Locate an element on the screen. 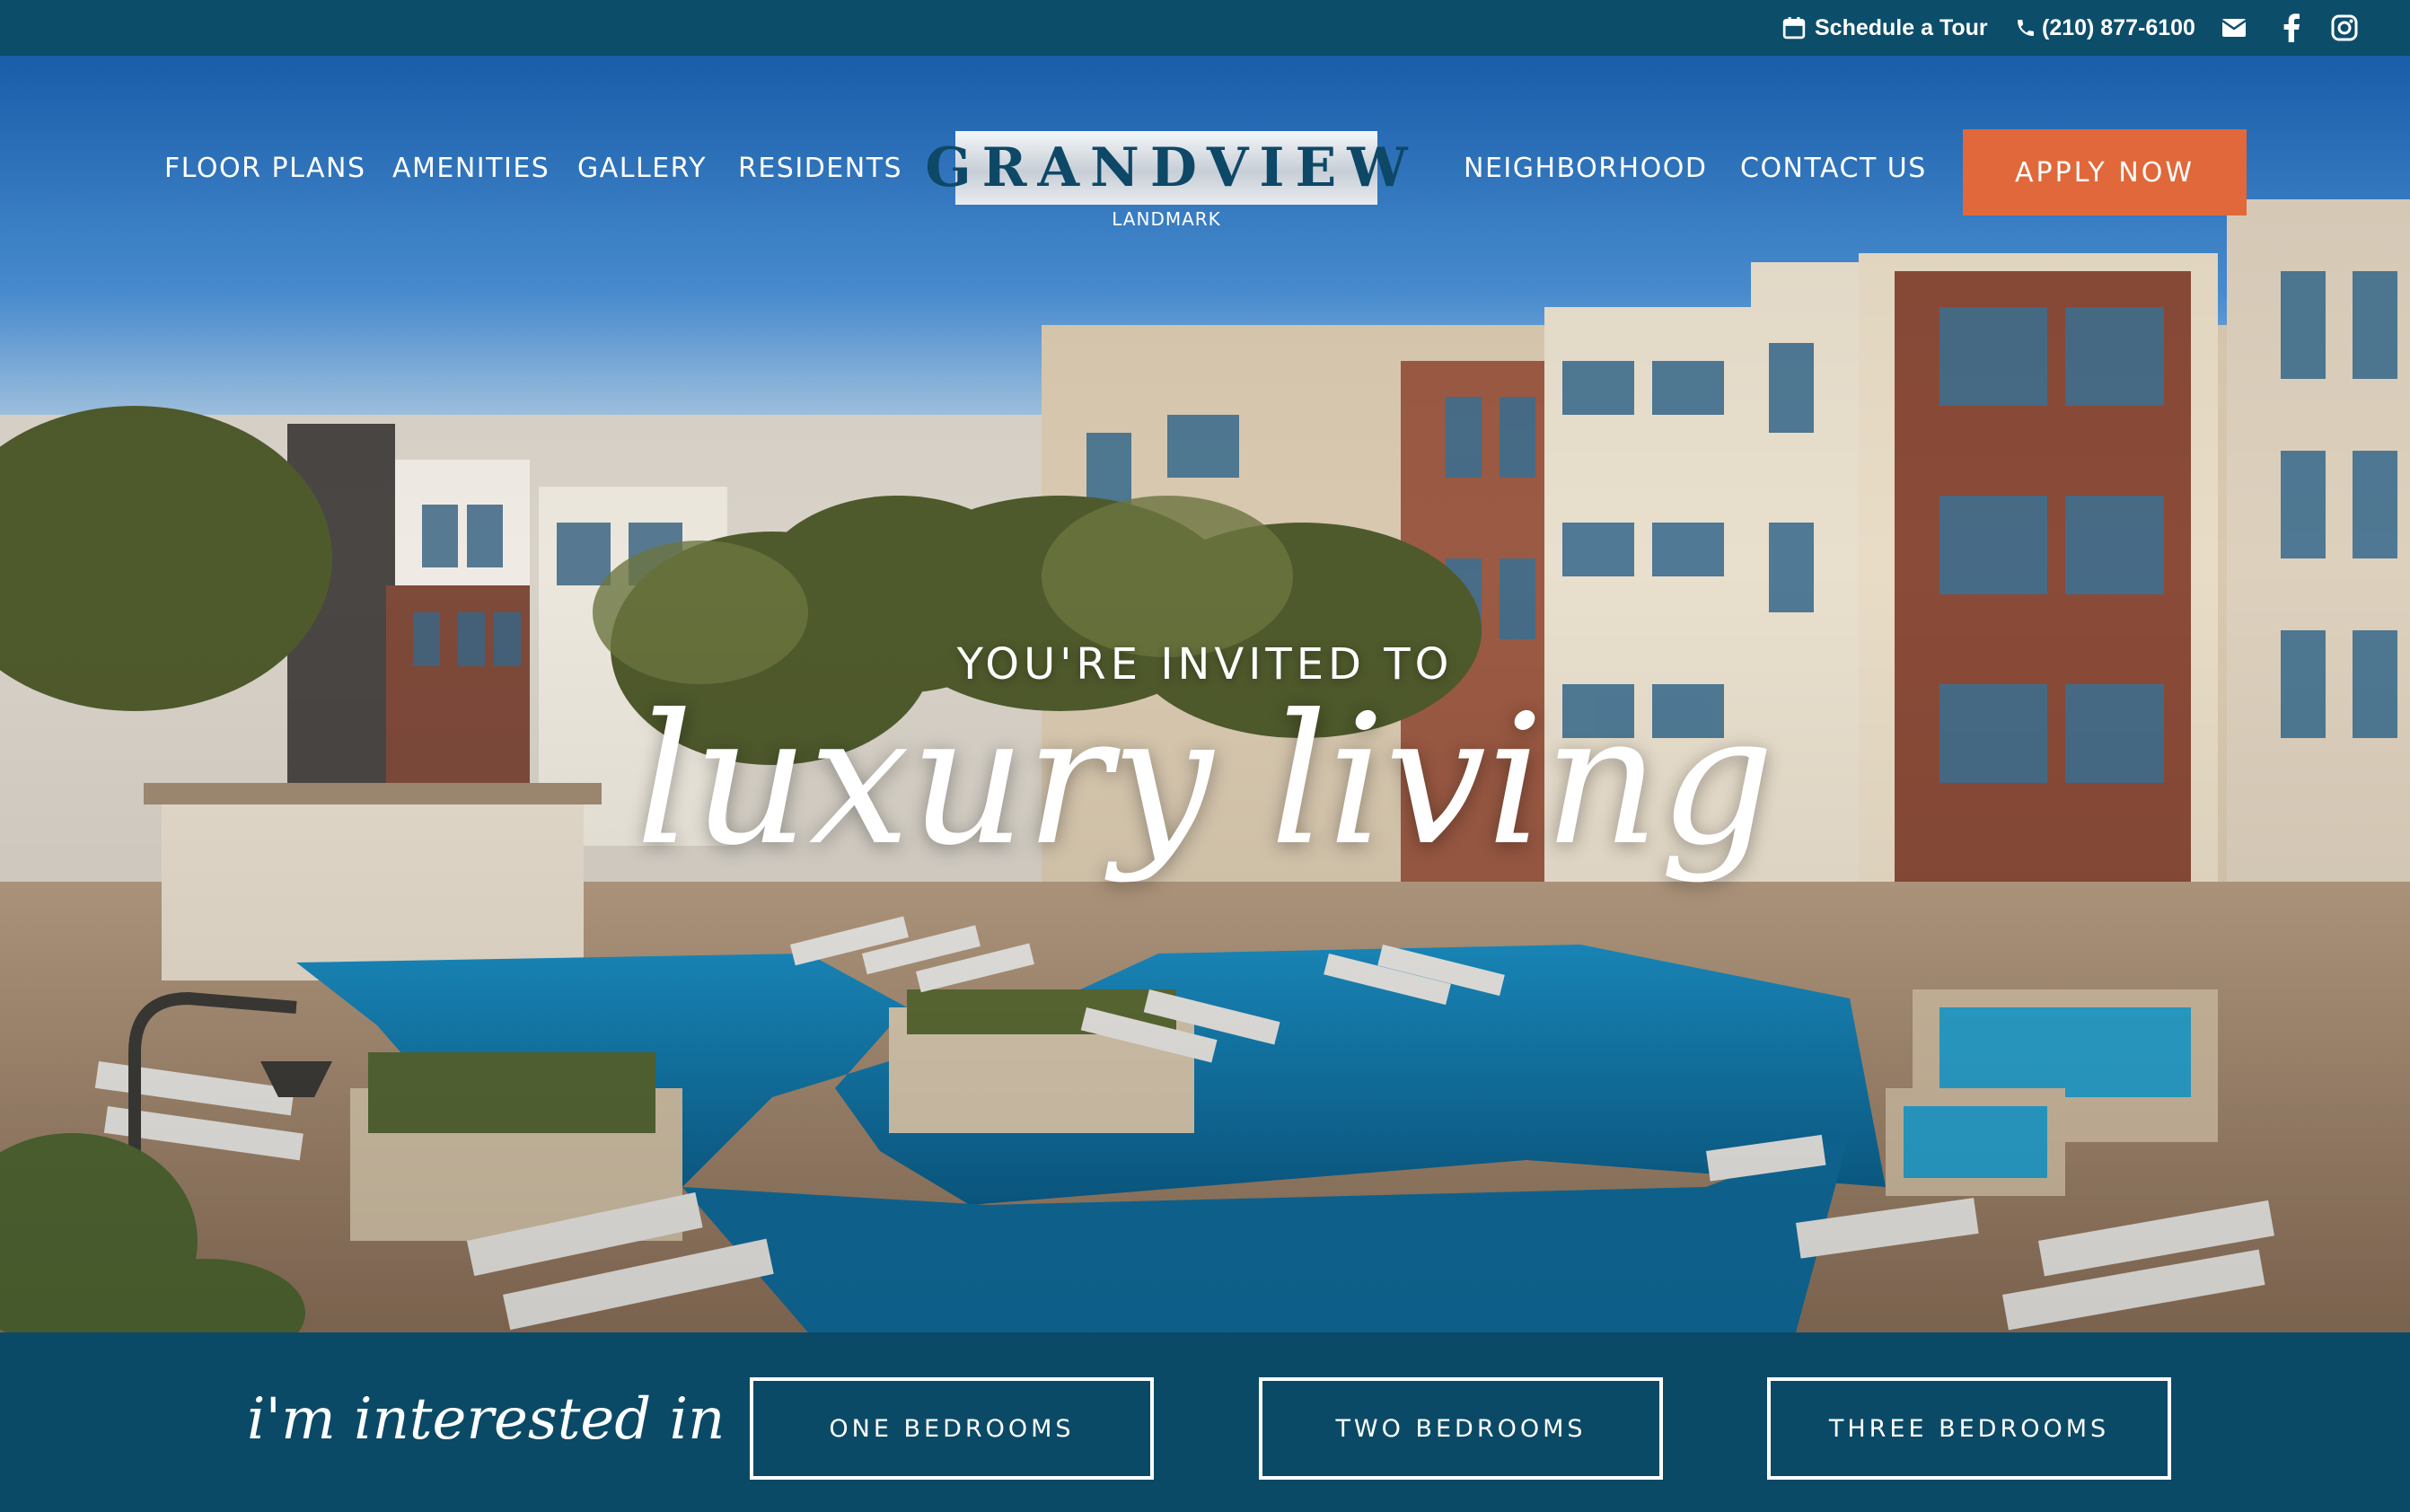 This screenshot has height=1512, width=2410. phone-icon is located at coordinates (2026, 28).